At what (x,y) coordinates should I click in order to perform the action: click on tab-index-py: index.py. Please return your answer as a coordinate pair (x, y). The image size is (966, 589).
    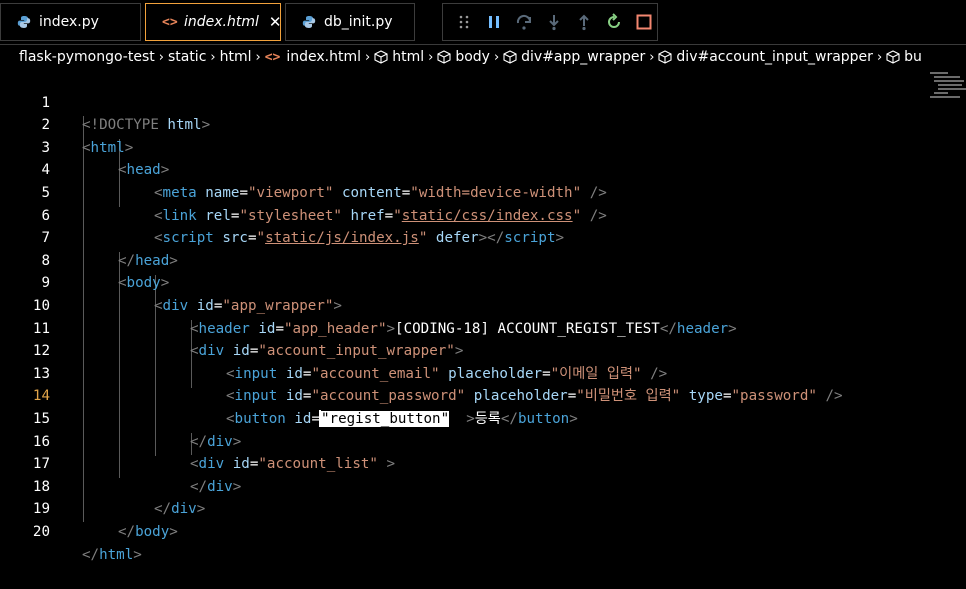
    Looking at the image, I should click on (70, 22).